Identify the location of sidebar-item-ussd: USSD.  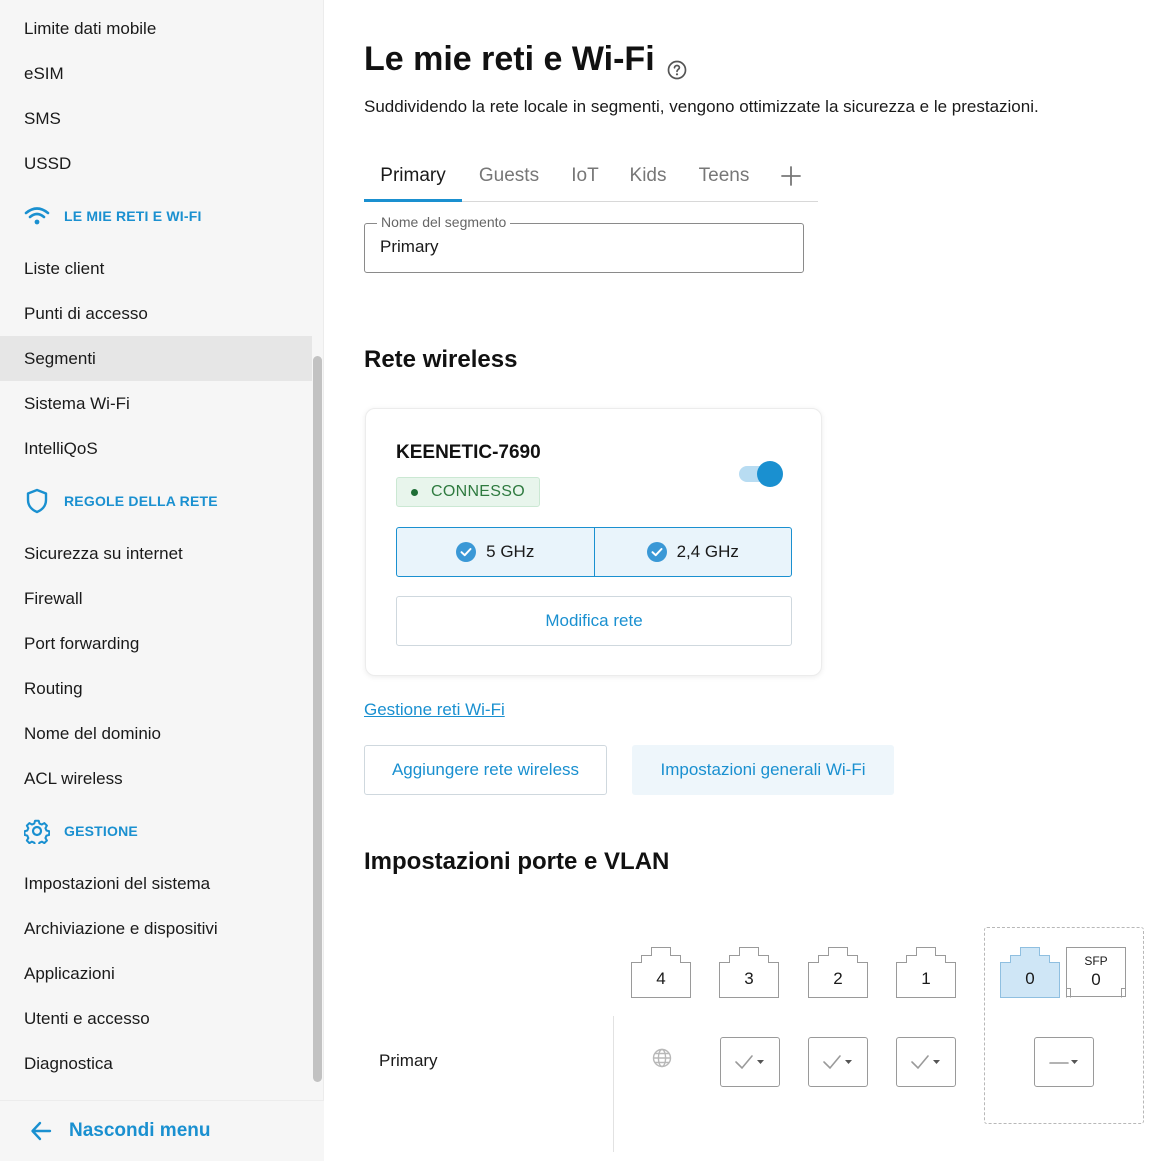
(156, 163).